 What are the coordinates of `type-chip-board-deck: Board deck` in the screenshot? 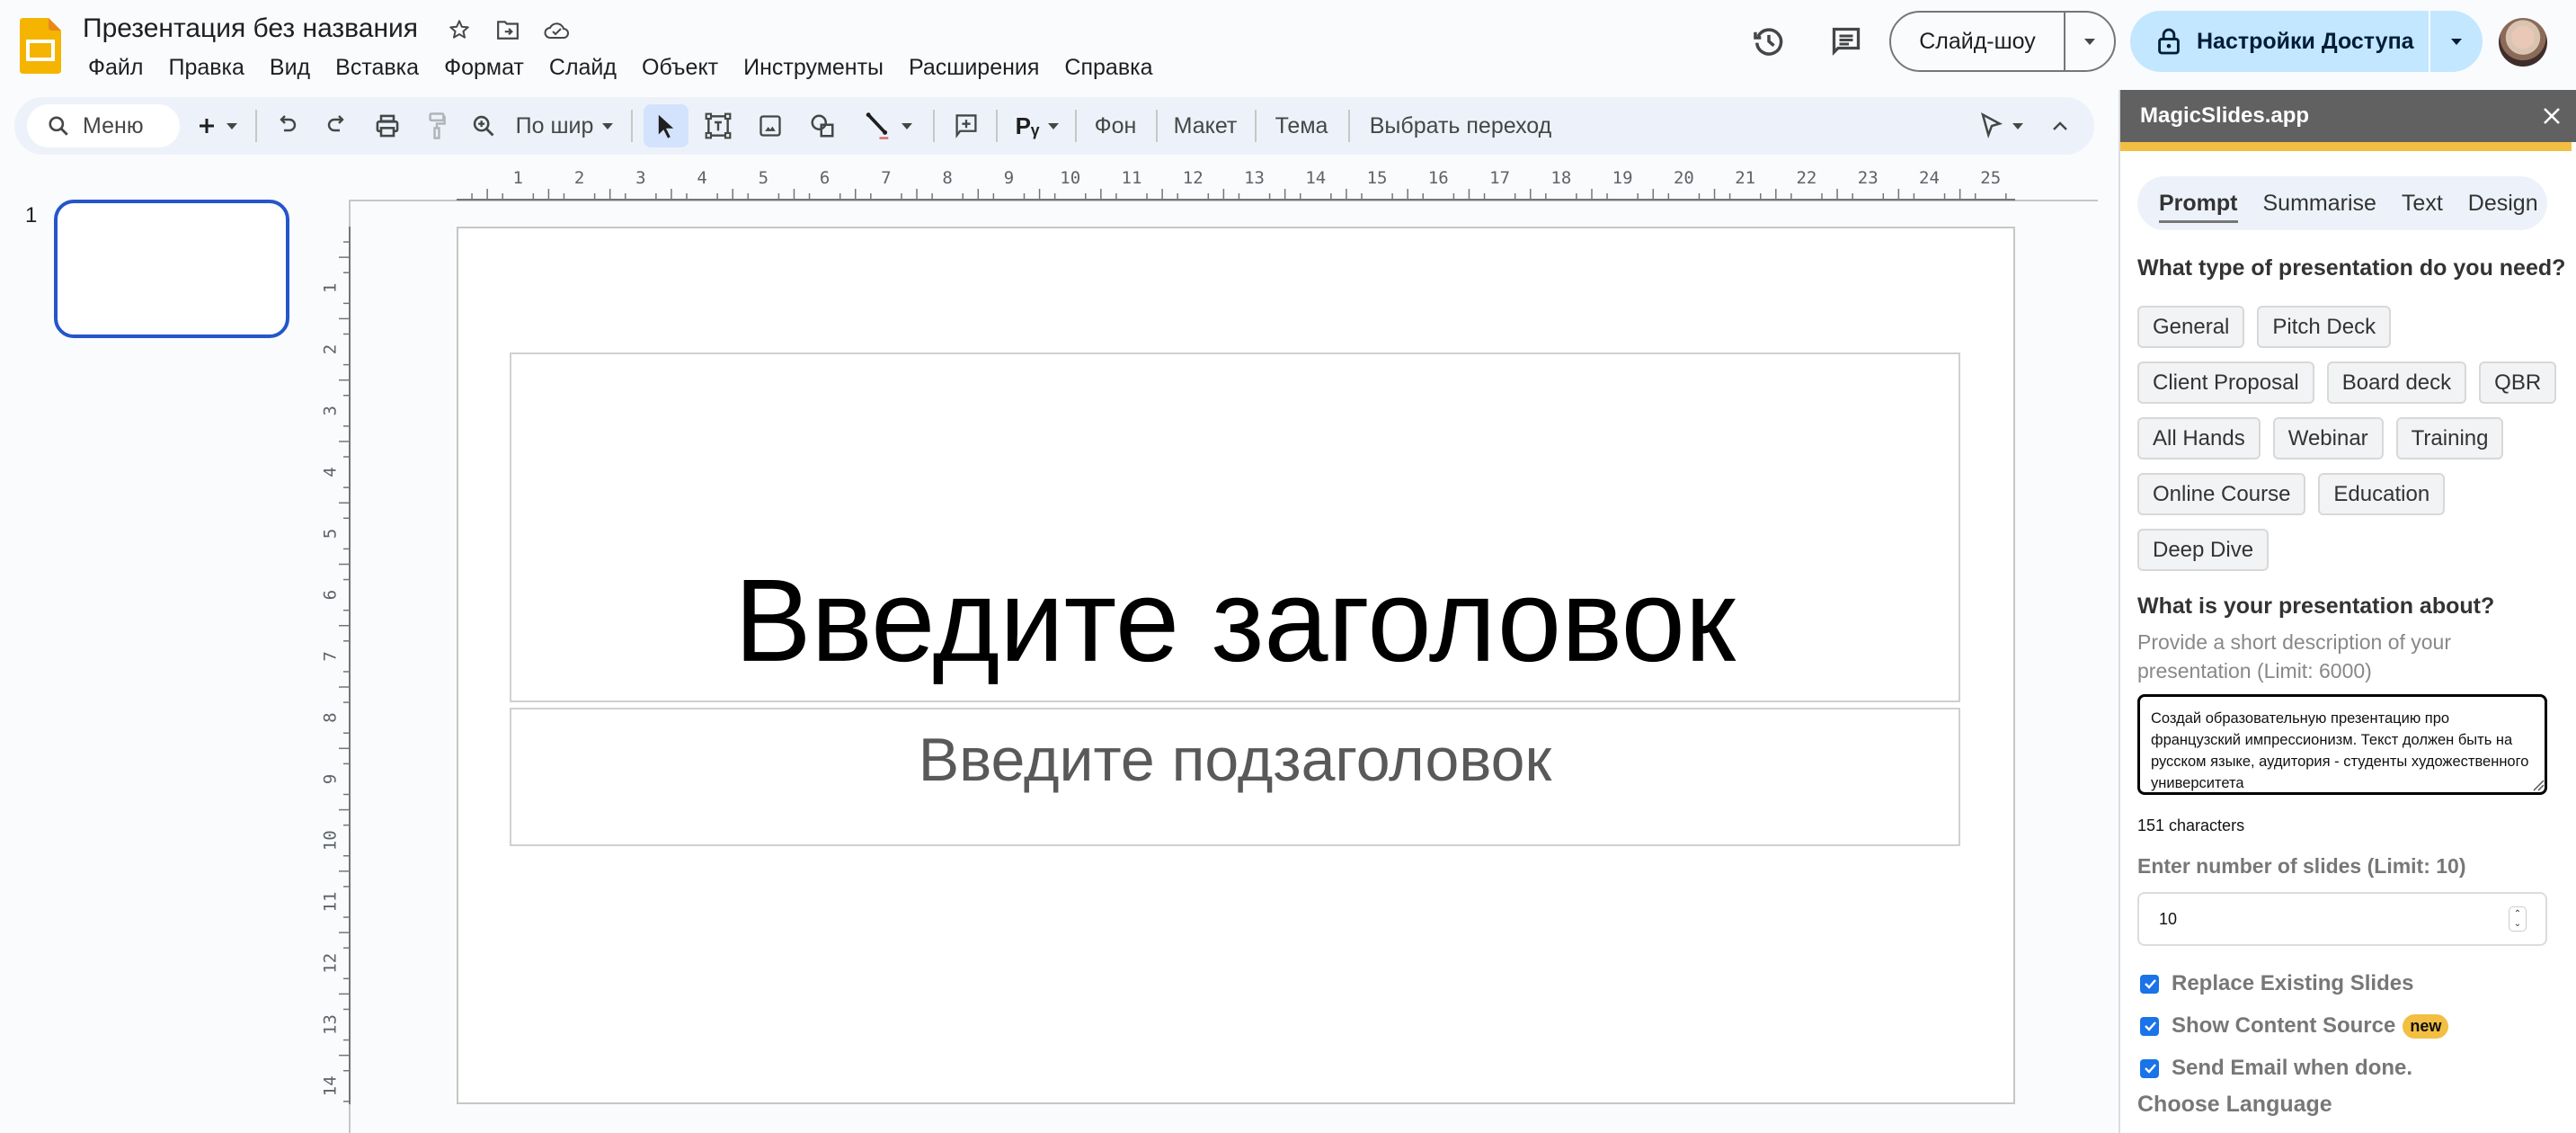 It's located at (2396, 382).